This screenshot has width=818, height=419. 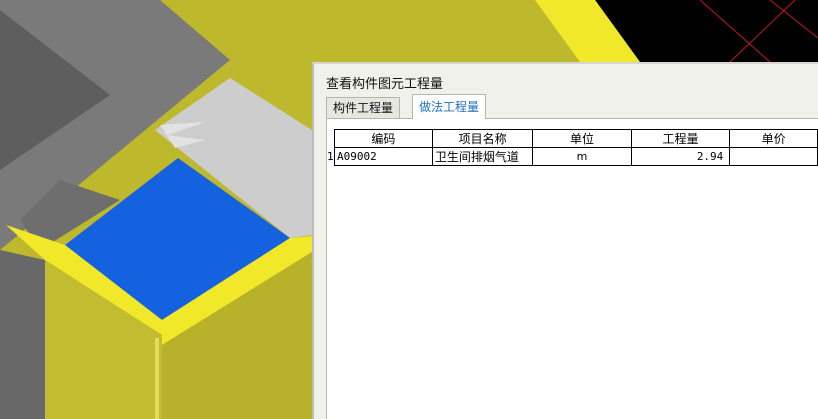 What do you see at coordinates (330, 156) in the screenshot?
I see `row-number: 1` at bounding box center [330, 156].